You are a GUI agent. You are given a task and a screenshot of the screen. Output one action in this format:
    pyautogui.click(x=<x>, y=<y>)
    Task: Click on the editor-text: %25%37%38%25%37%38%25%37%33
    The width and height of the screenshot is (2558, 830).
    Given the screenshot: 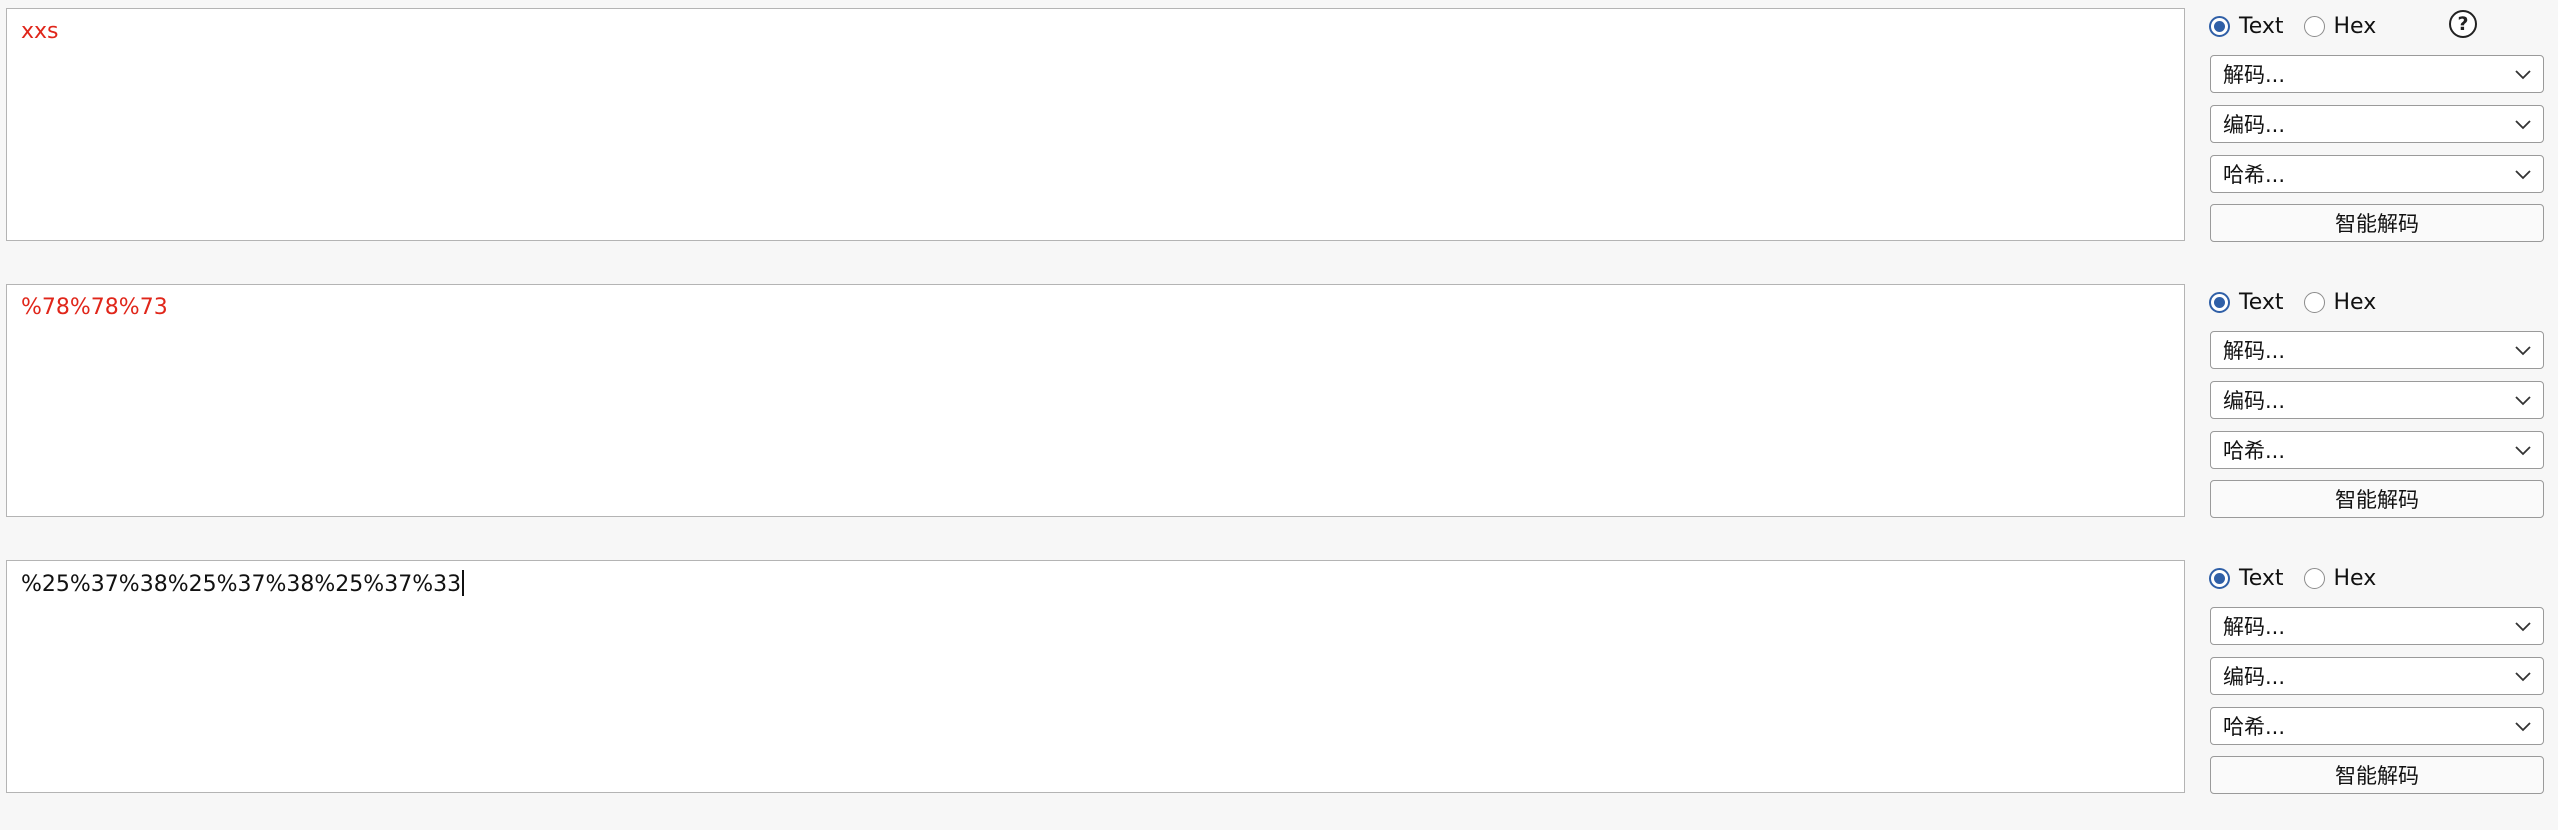 What is the action you would take?
    pyautogui.click(x=241, y=584)
    